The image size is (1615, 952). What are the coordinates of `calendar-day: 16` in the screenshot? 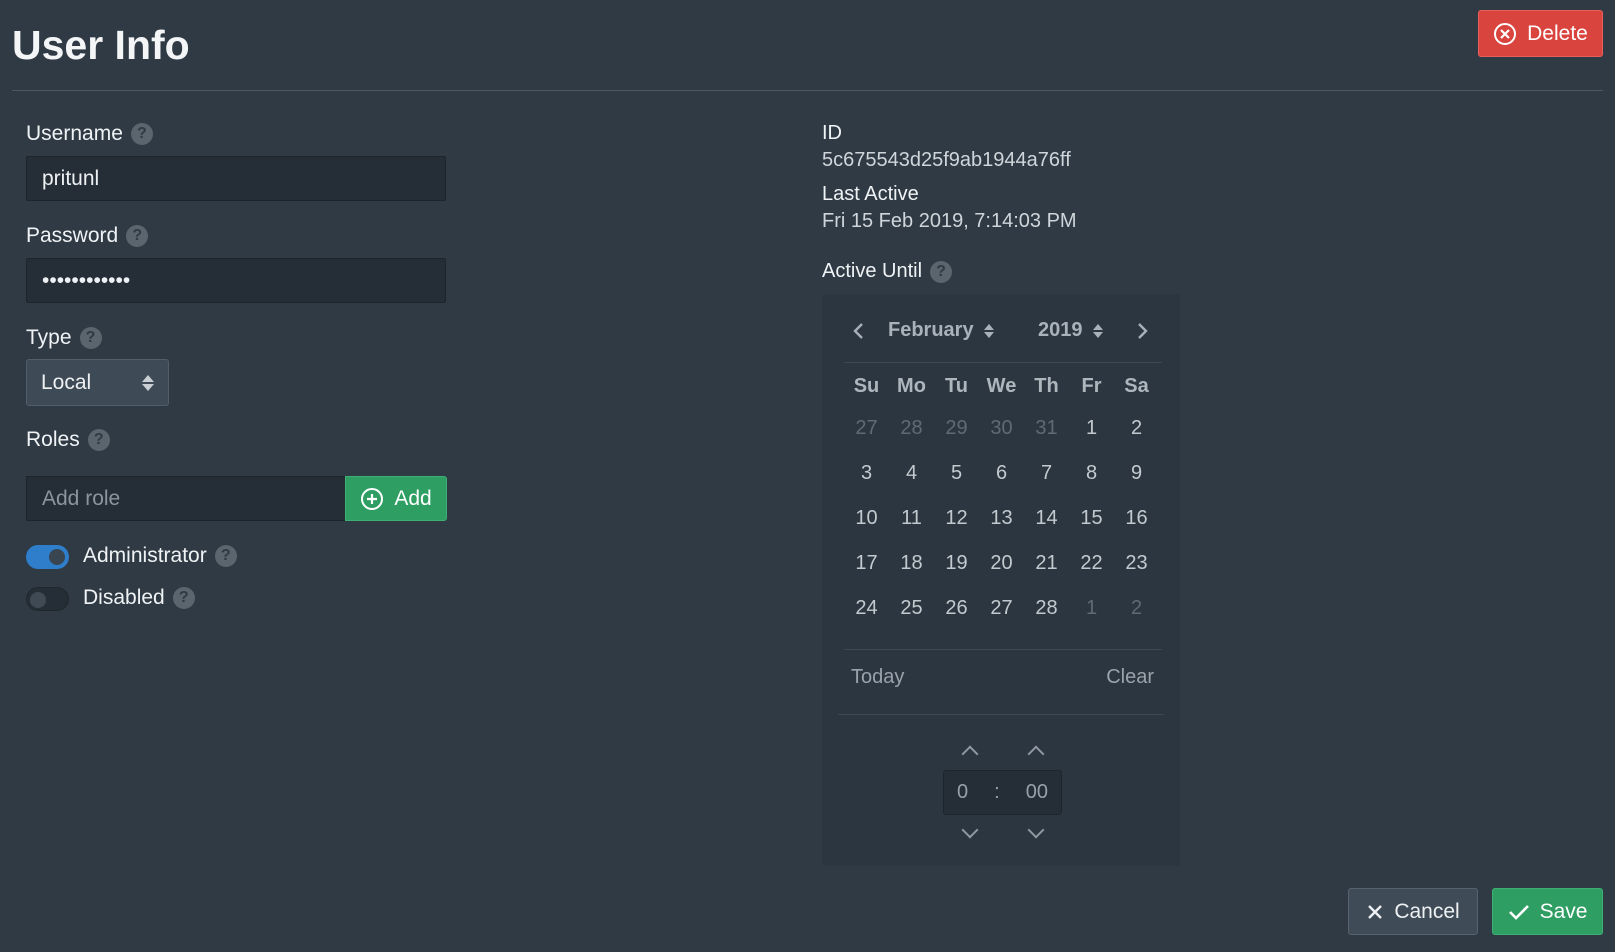 It's located at (1136, 518).